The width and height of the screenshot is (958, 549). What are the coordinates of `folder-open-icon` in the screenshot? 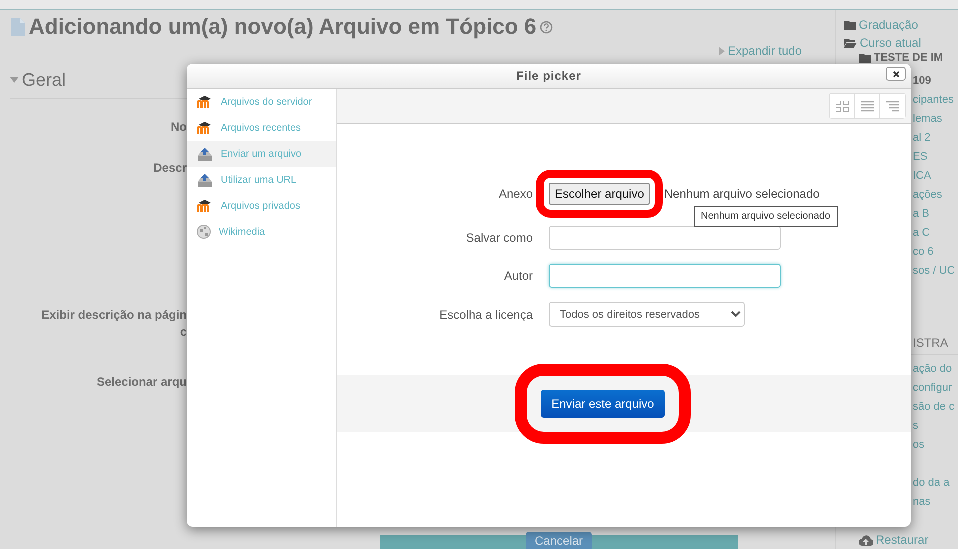 It's located at (850, 43).